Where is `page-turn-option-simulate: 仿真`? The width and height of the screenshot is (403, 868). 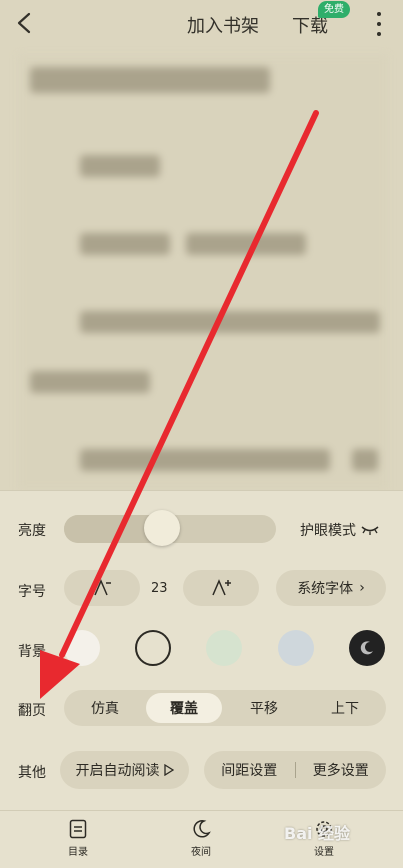 page-turn-option-simulate: 仿真 is located at coordinates (105, 708).